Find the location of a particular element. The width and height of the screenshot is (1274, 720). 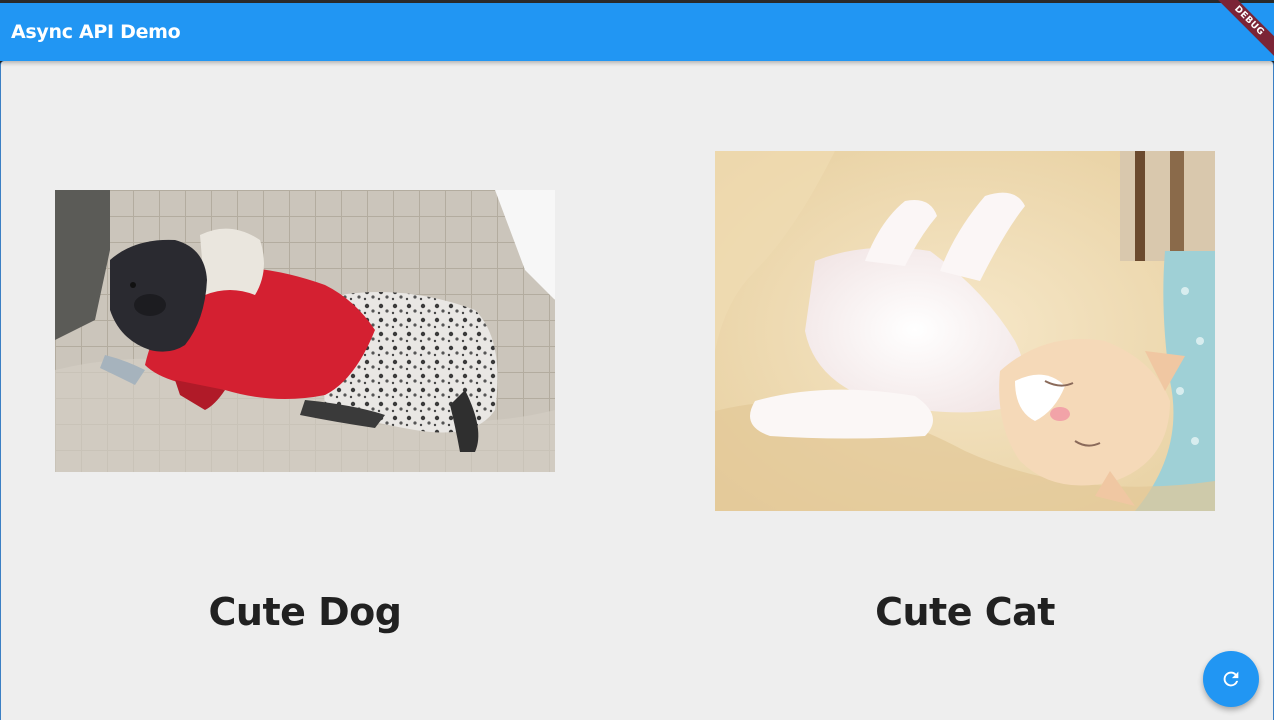

refresh-icon is located at coordinates (1231, 679).